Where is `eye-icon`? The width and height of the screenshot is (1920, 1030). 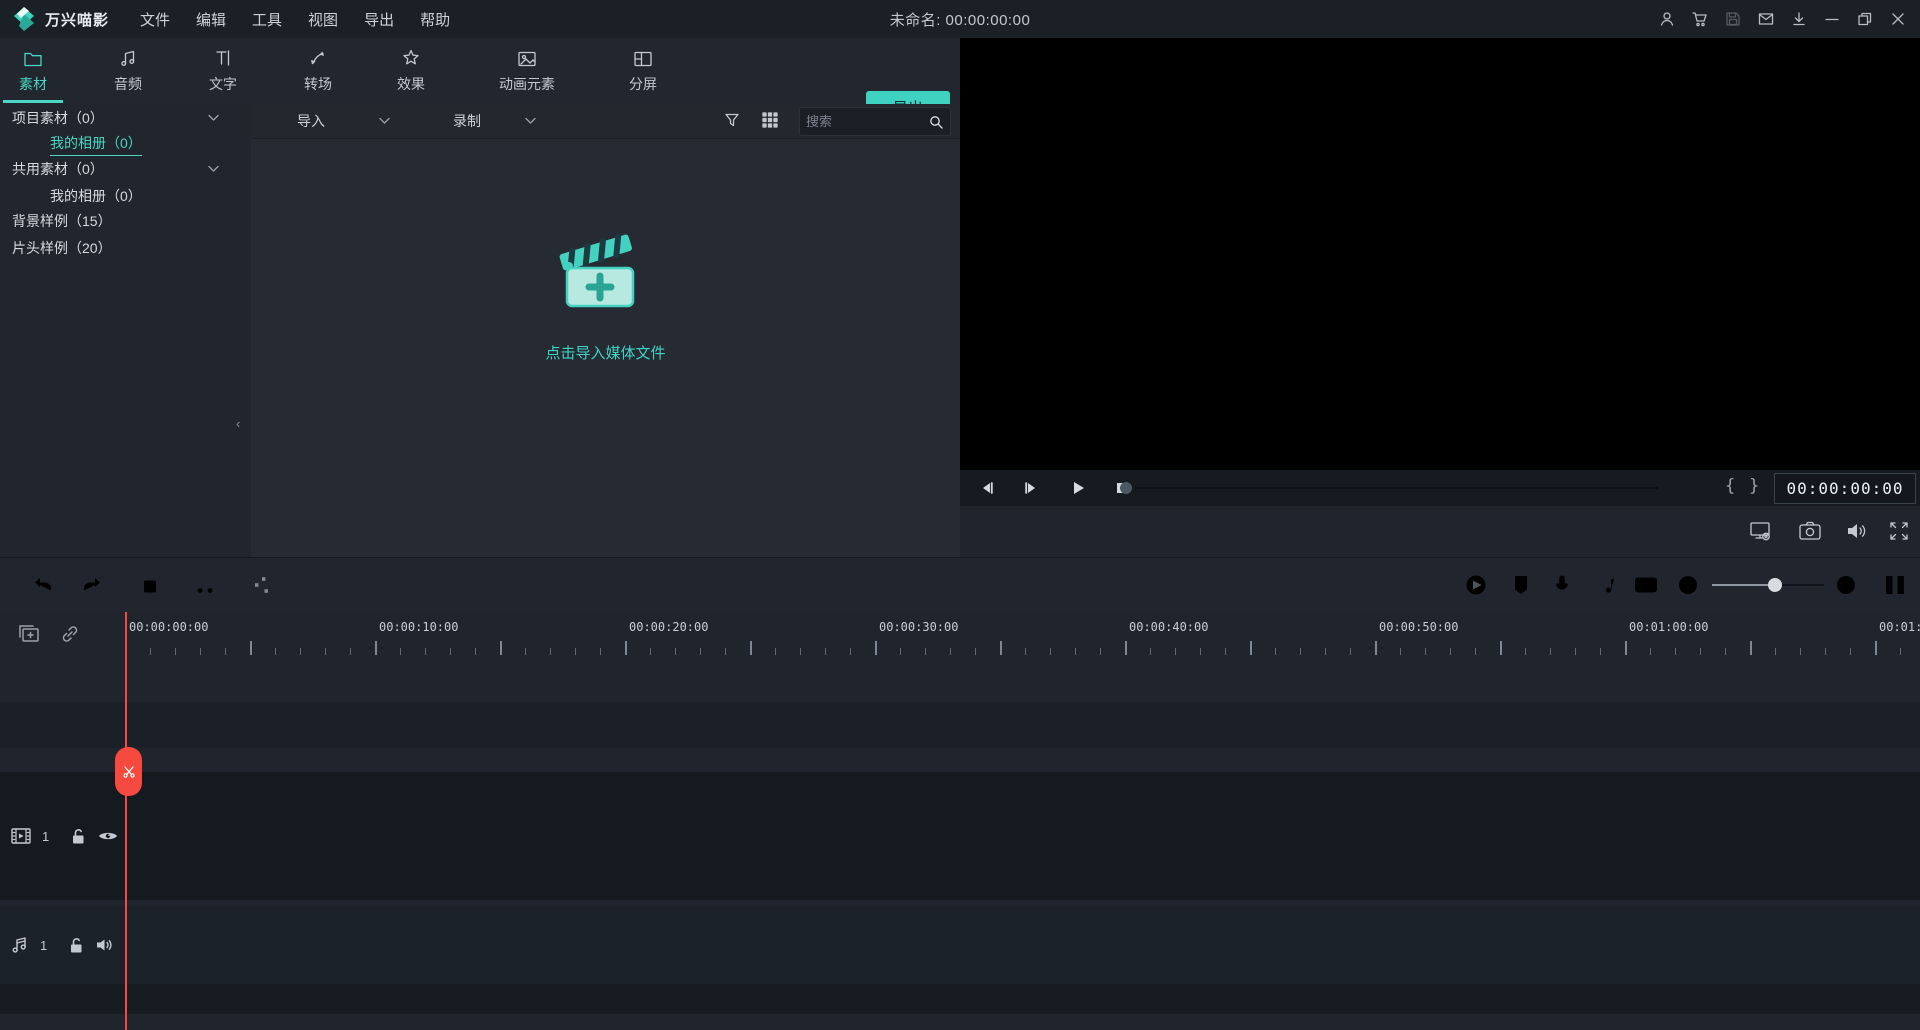 eye-icon is located at coordinates (108, 836).